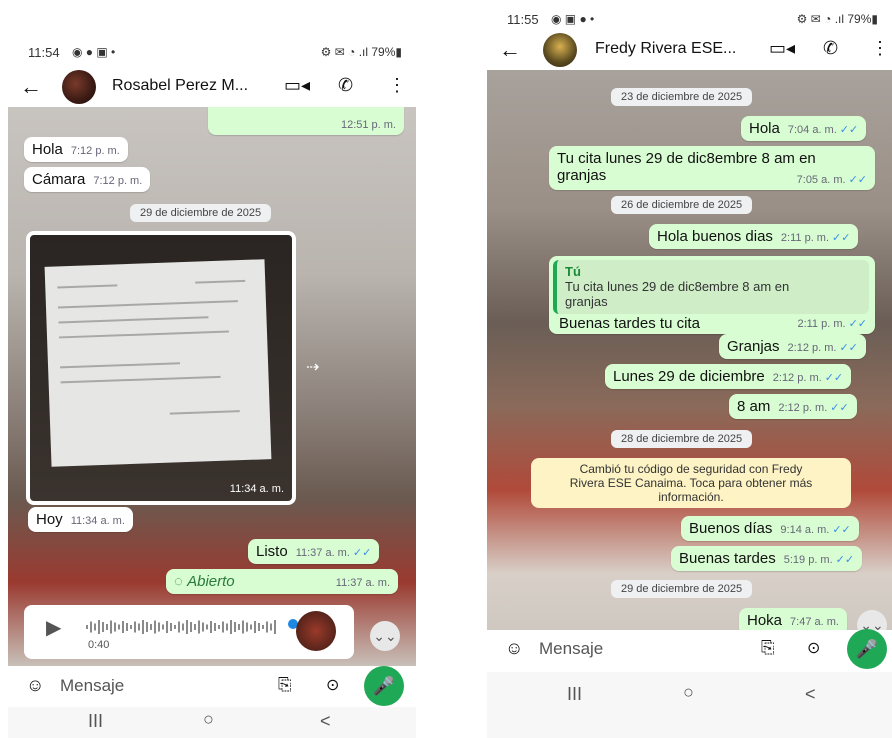 The height and width of the screenshot is (738, 892). What do you see at coordinates (306, 121) in the screenshot?
I see `message-partial: 12:51 p. m.` at bounding box center [306, 121].